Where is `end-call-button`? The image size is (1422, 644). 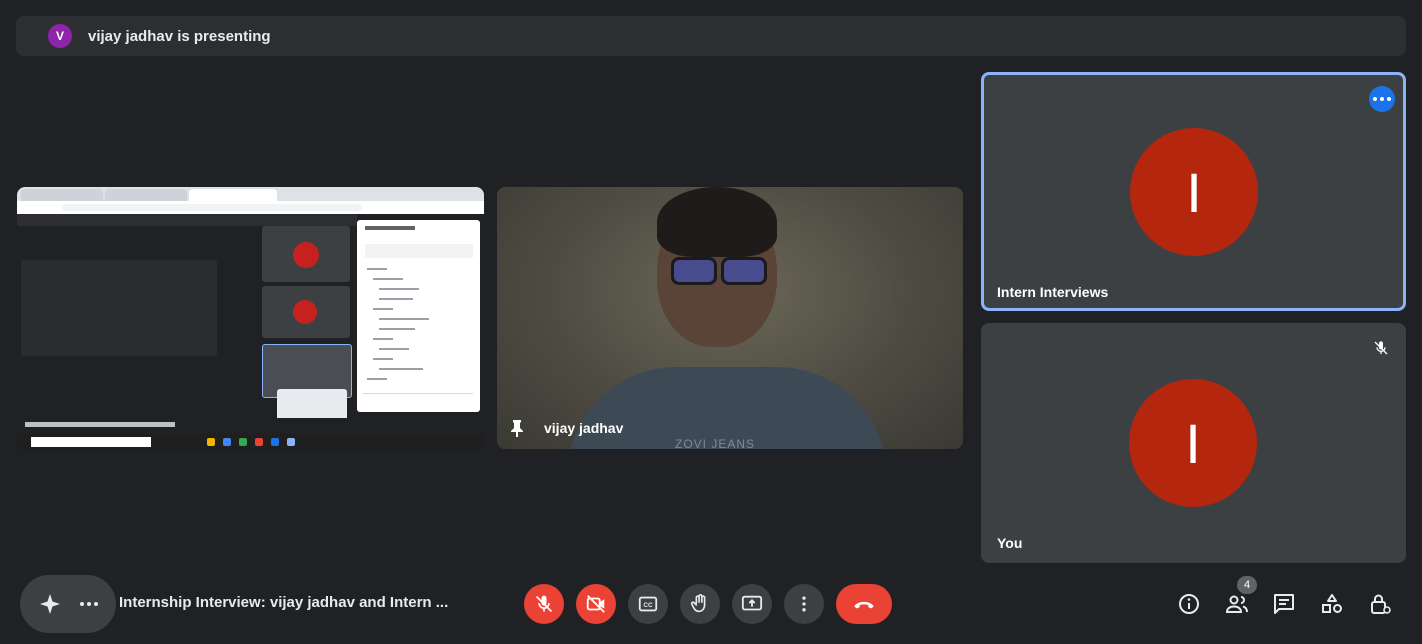 end-call-button is located at coordinates (864, 604).